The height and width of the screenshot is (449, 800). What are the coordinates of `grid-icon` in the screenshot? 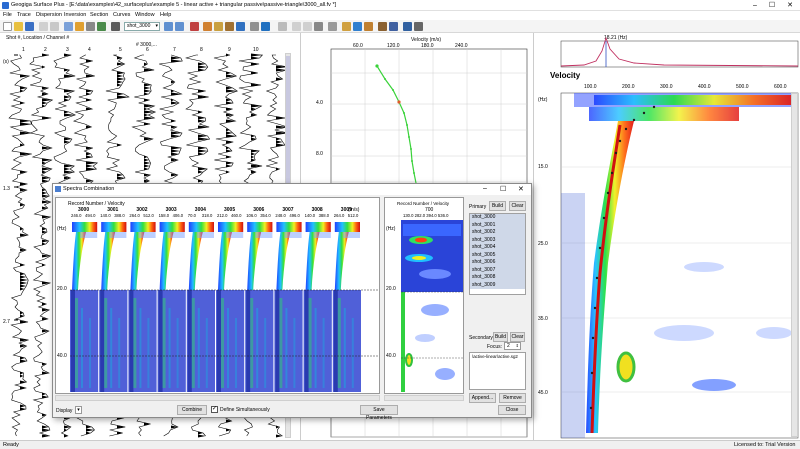 It's located at (393, 26).